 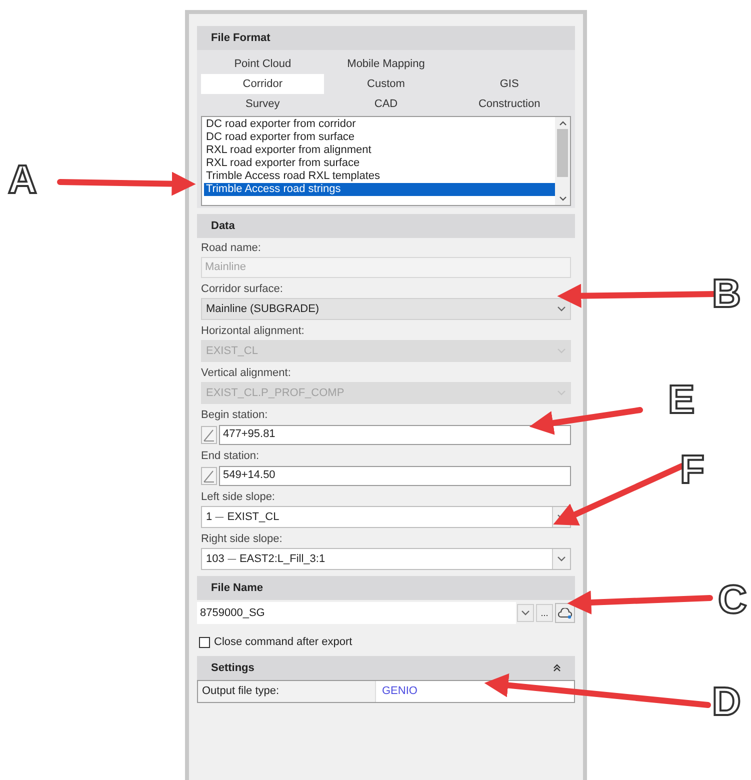 What do you see at coordinates (275, 393) in the screenshot?
I see `dropdown-value: EXIST_CL.P_PROF_COMP` at bounding box center [275, 393].